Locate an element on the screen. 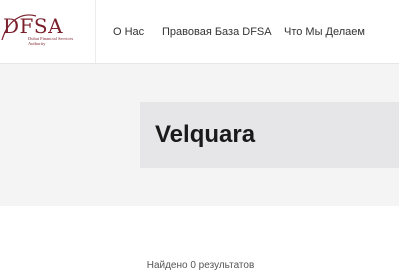  search-results-count: Найдено 0 результатов is located at coordinates (199, 266).